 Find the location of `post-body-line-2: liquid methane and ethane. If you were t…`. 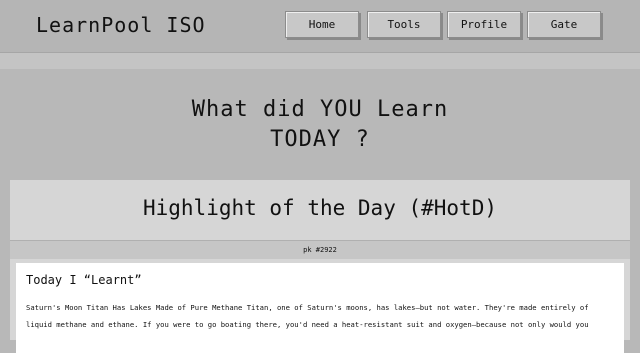

post-body-line-2: liquid methane and ethane. If you were t… is located at coordinates (307, 324).